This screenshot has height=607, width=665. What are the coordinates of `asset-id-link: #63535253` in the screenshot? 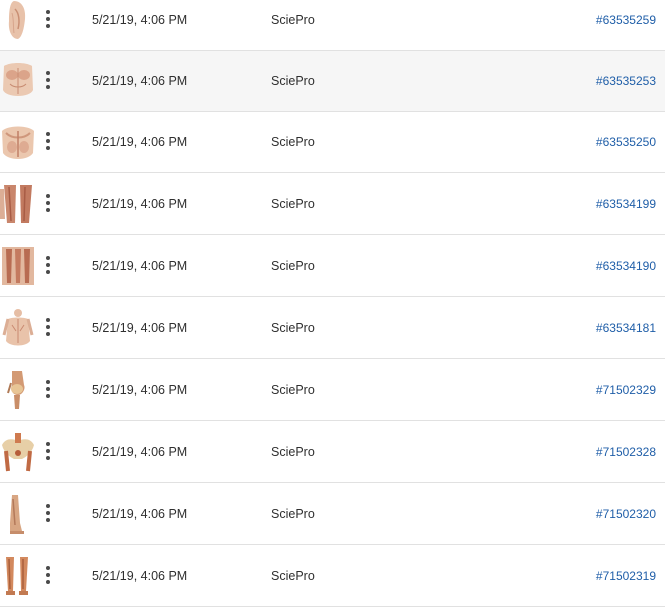 It's located at (626, 81).